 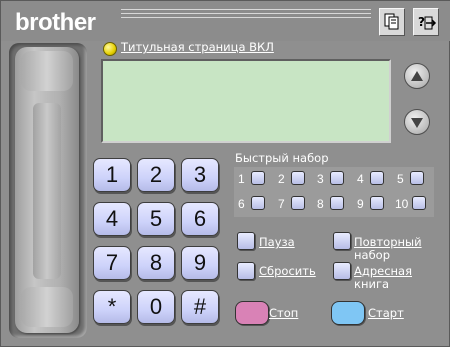 What do you see at coordinates (277, 242) in the screenshot?
I see `pause-label: Пауза` at bounding box center [277, 242].